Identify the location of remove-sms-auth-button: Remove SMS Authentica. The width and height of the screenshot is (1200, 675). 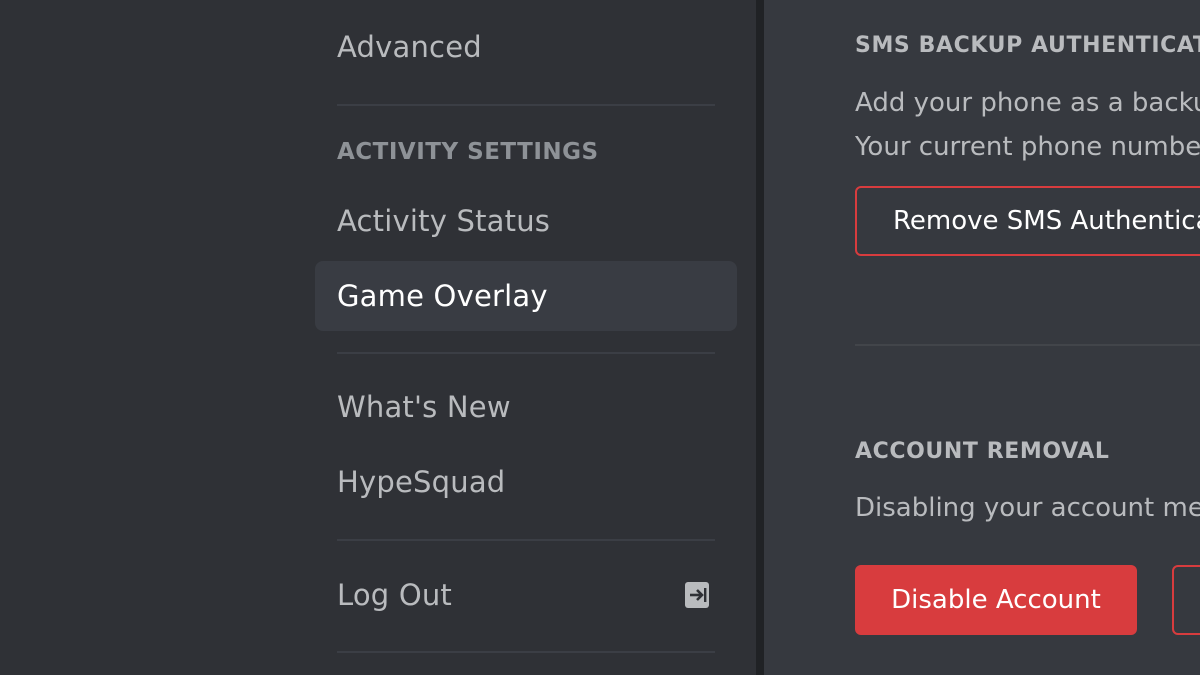
(1027, 221).